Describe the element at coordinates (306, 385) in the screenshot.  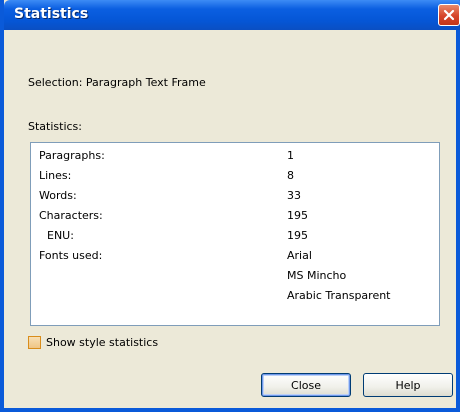
I see `close-button: Close` at that location.